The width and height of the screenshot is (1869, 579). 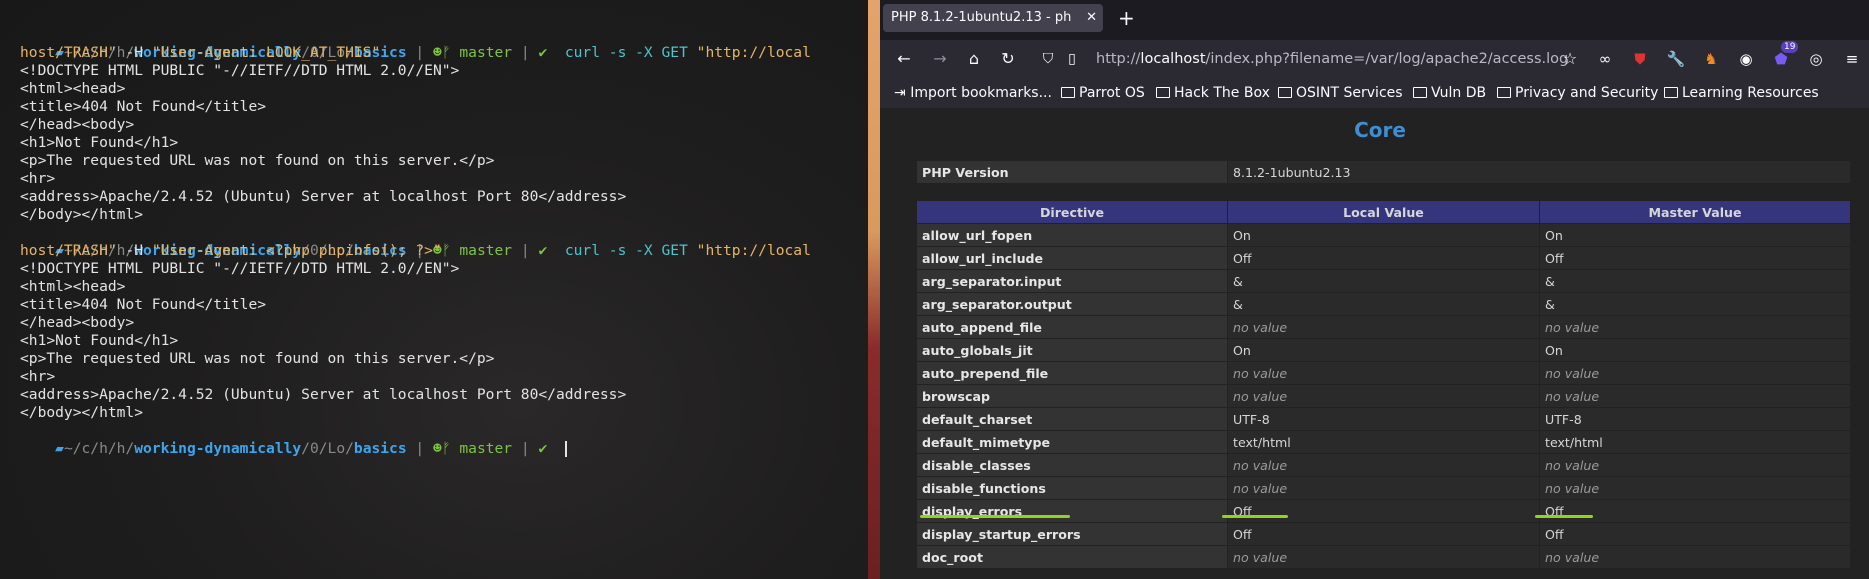 What do you see at coordinates (1564, 516) in the screenshot?
I see `highlight-underline` at bounding box center [1564, 516].